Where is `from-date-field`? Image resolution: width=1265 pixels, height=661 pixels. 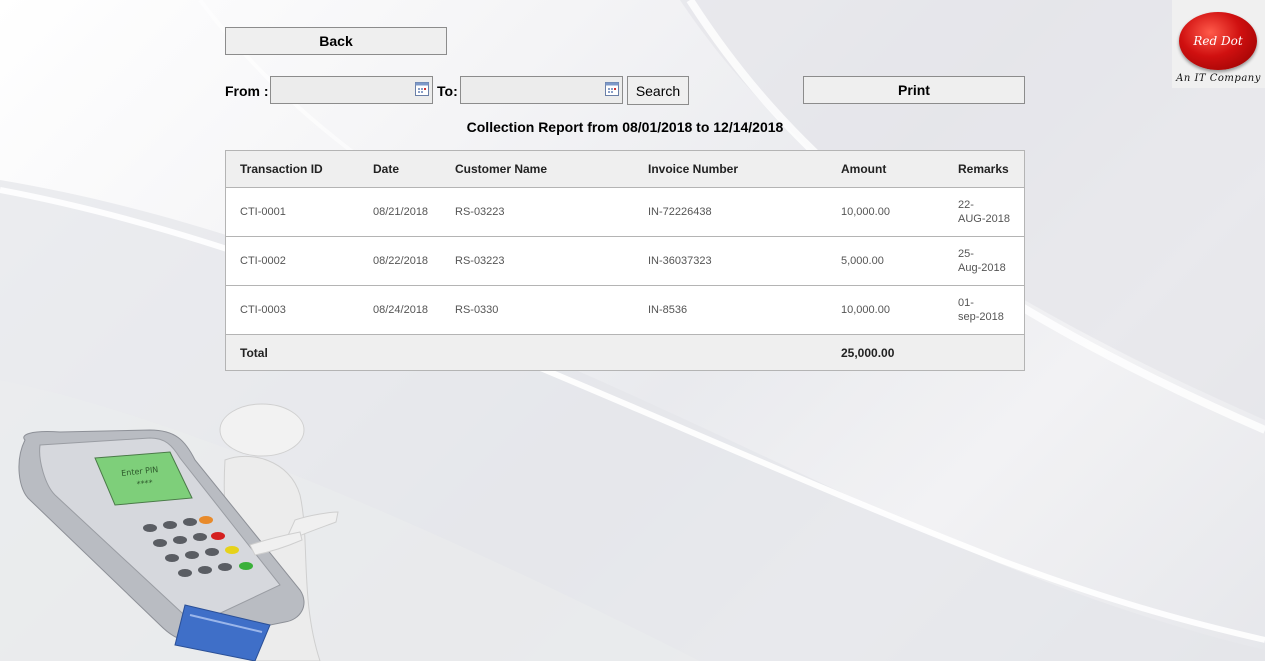 from-date-field is located at coordinates (351, 90).